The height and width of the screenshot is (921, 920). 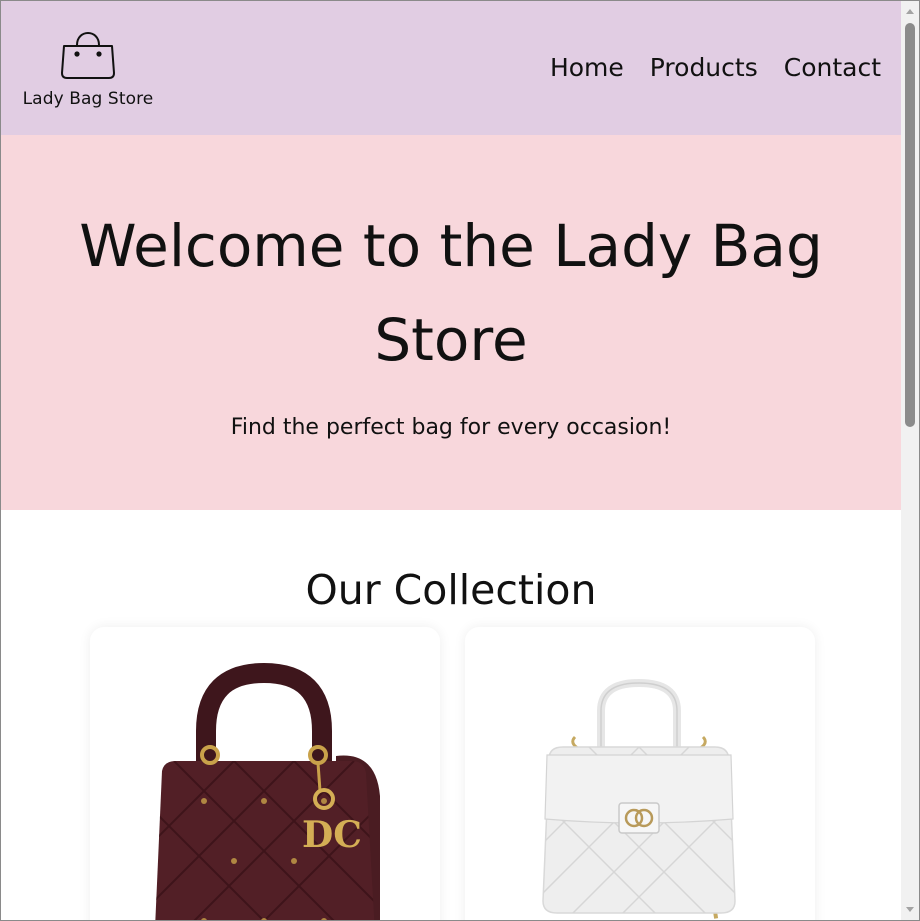 I want to click on nav-link-contact: Contact, so click(x=832, y=67).